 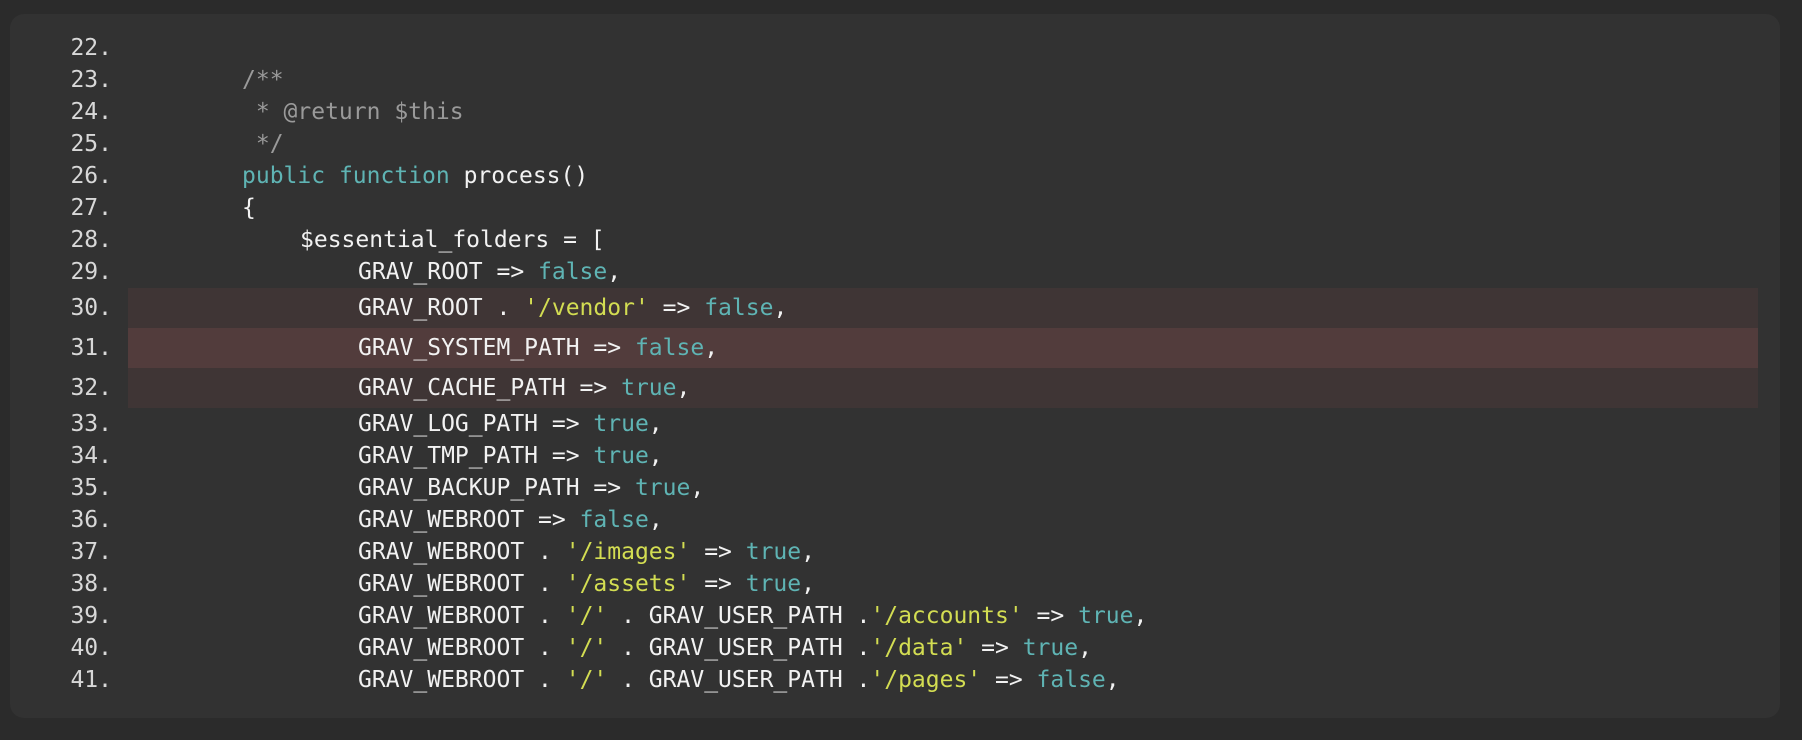 I want to click on code-line: 24. * @return $this, so click(x=895, y=112).